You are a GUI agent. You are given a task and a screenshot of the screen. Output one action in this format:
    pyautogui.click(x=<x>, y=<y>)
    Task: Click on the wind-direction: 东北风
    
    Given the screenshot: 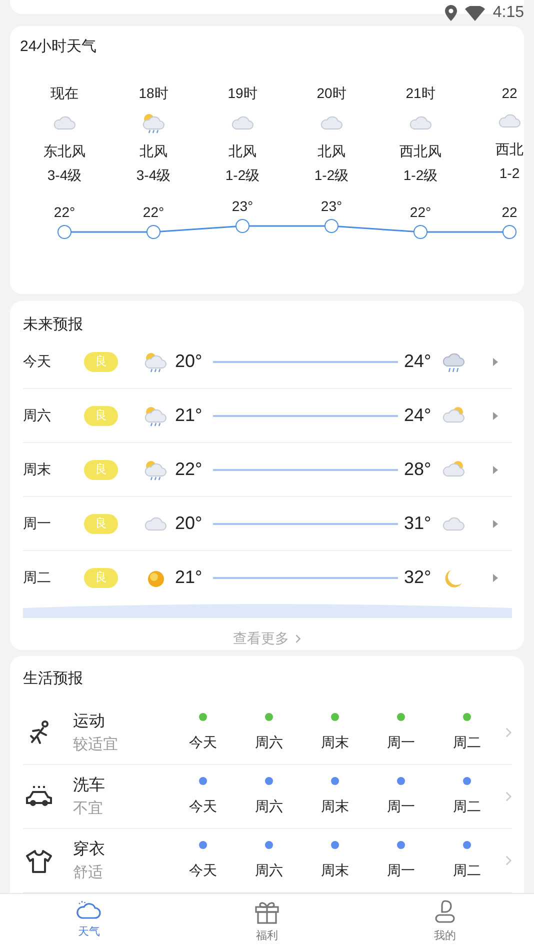 What is the action you would take?
    pyautogui.click(x=65, y=151)
    